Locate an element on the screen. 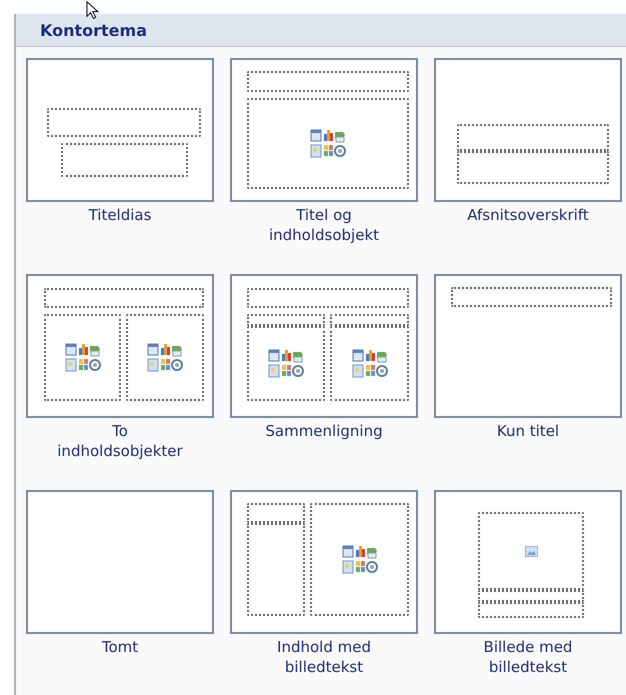 The image size is (626, 695). layout-label: Billede med billedtekst is located at coordinates (528, 657).